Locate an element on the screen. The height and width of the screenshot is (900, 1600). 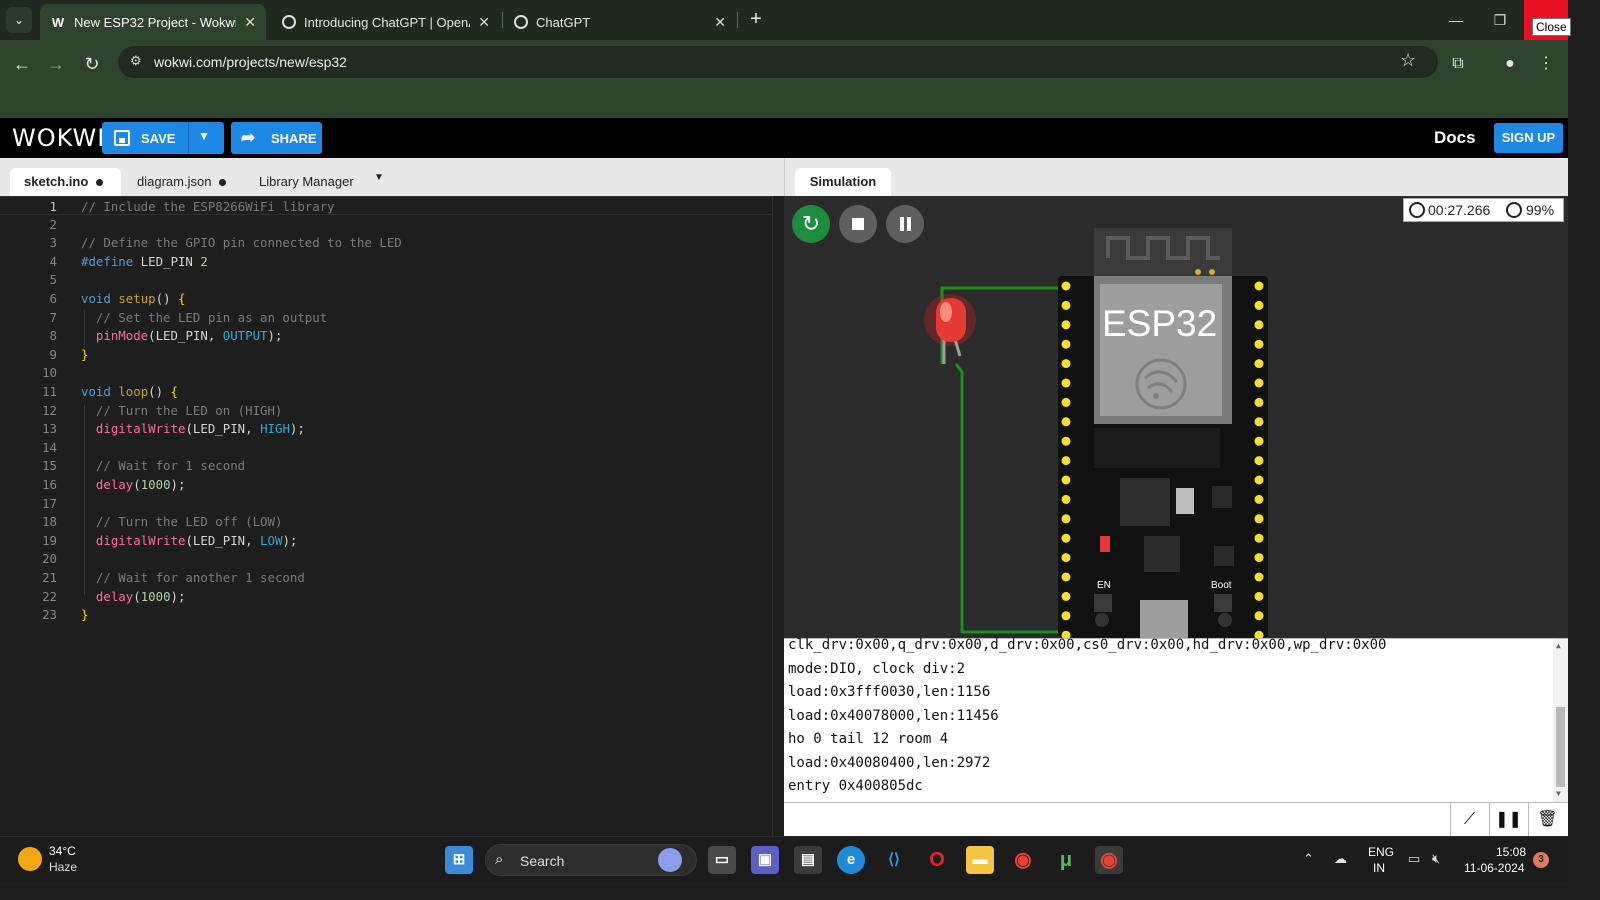
save-button: SAVE ▼ is located at coordinates (163, 138).